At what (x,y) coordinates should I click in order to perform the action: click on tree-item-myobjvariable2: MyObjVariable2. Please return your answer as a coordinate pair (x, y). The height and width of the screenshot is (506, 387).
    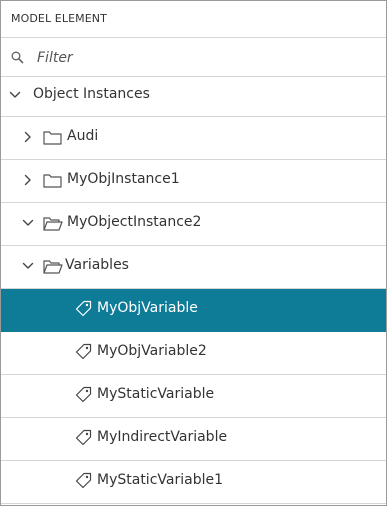
    Looking at the image, I should click on (193, 353).